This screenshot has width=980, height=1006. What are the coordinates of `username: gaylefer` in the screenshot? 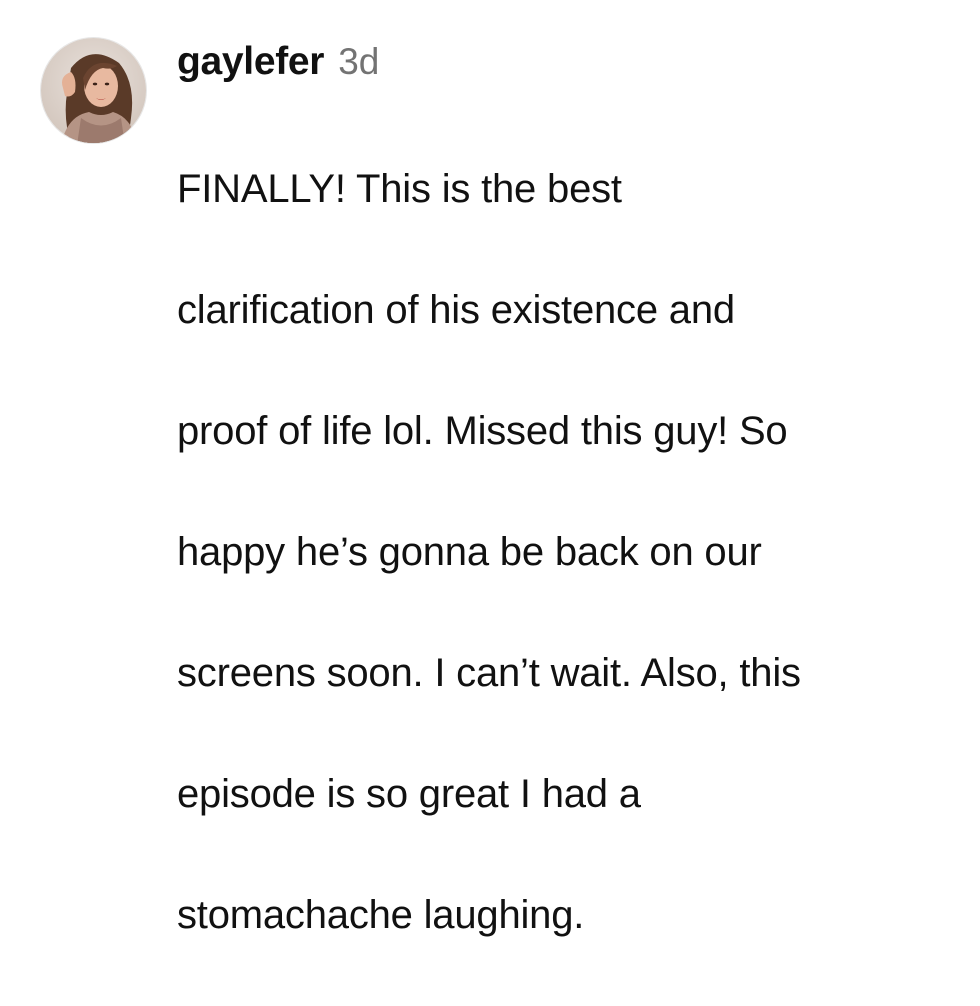 It's located at (250, 62).